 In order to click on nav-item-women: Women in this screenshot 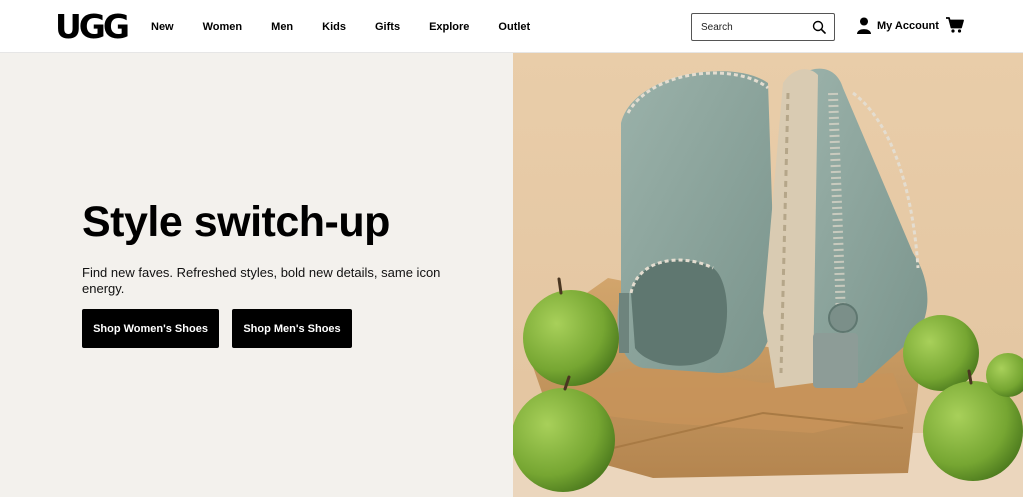, I will do `click(223, 27)`.